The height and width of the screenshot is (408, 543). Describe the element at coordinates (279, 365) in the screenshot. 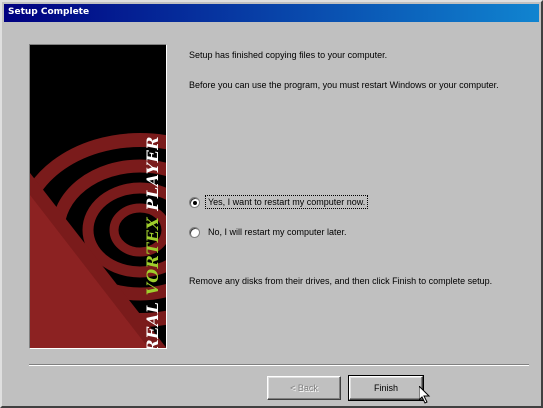

I see `button-separator` at that location.